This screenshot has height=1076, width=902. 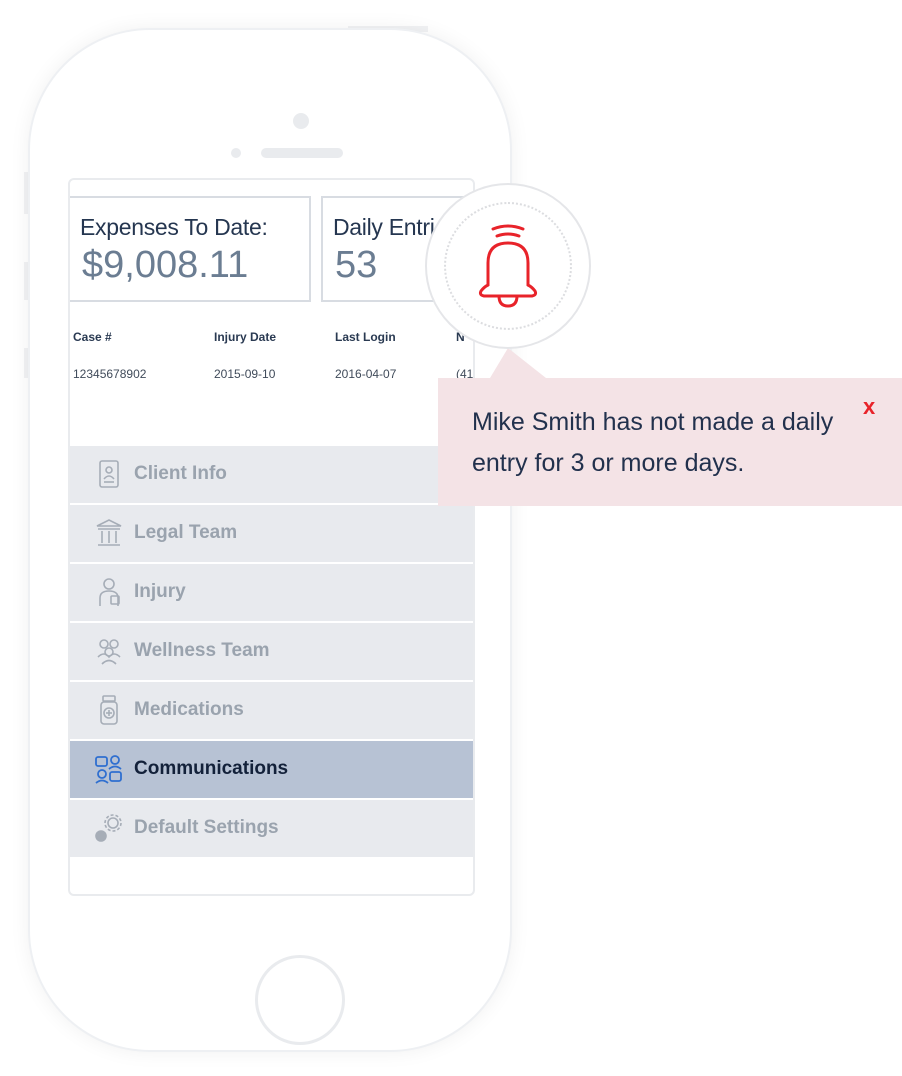 What do you see at coordinates (271, 473) in the screenshot?
I see `menu-item-client-info: Client Info` at bounding box center [271, 473].